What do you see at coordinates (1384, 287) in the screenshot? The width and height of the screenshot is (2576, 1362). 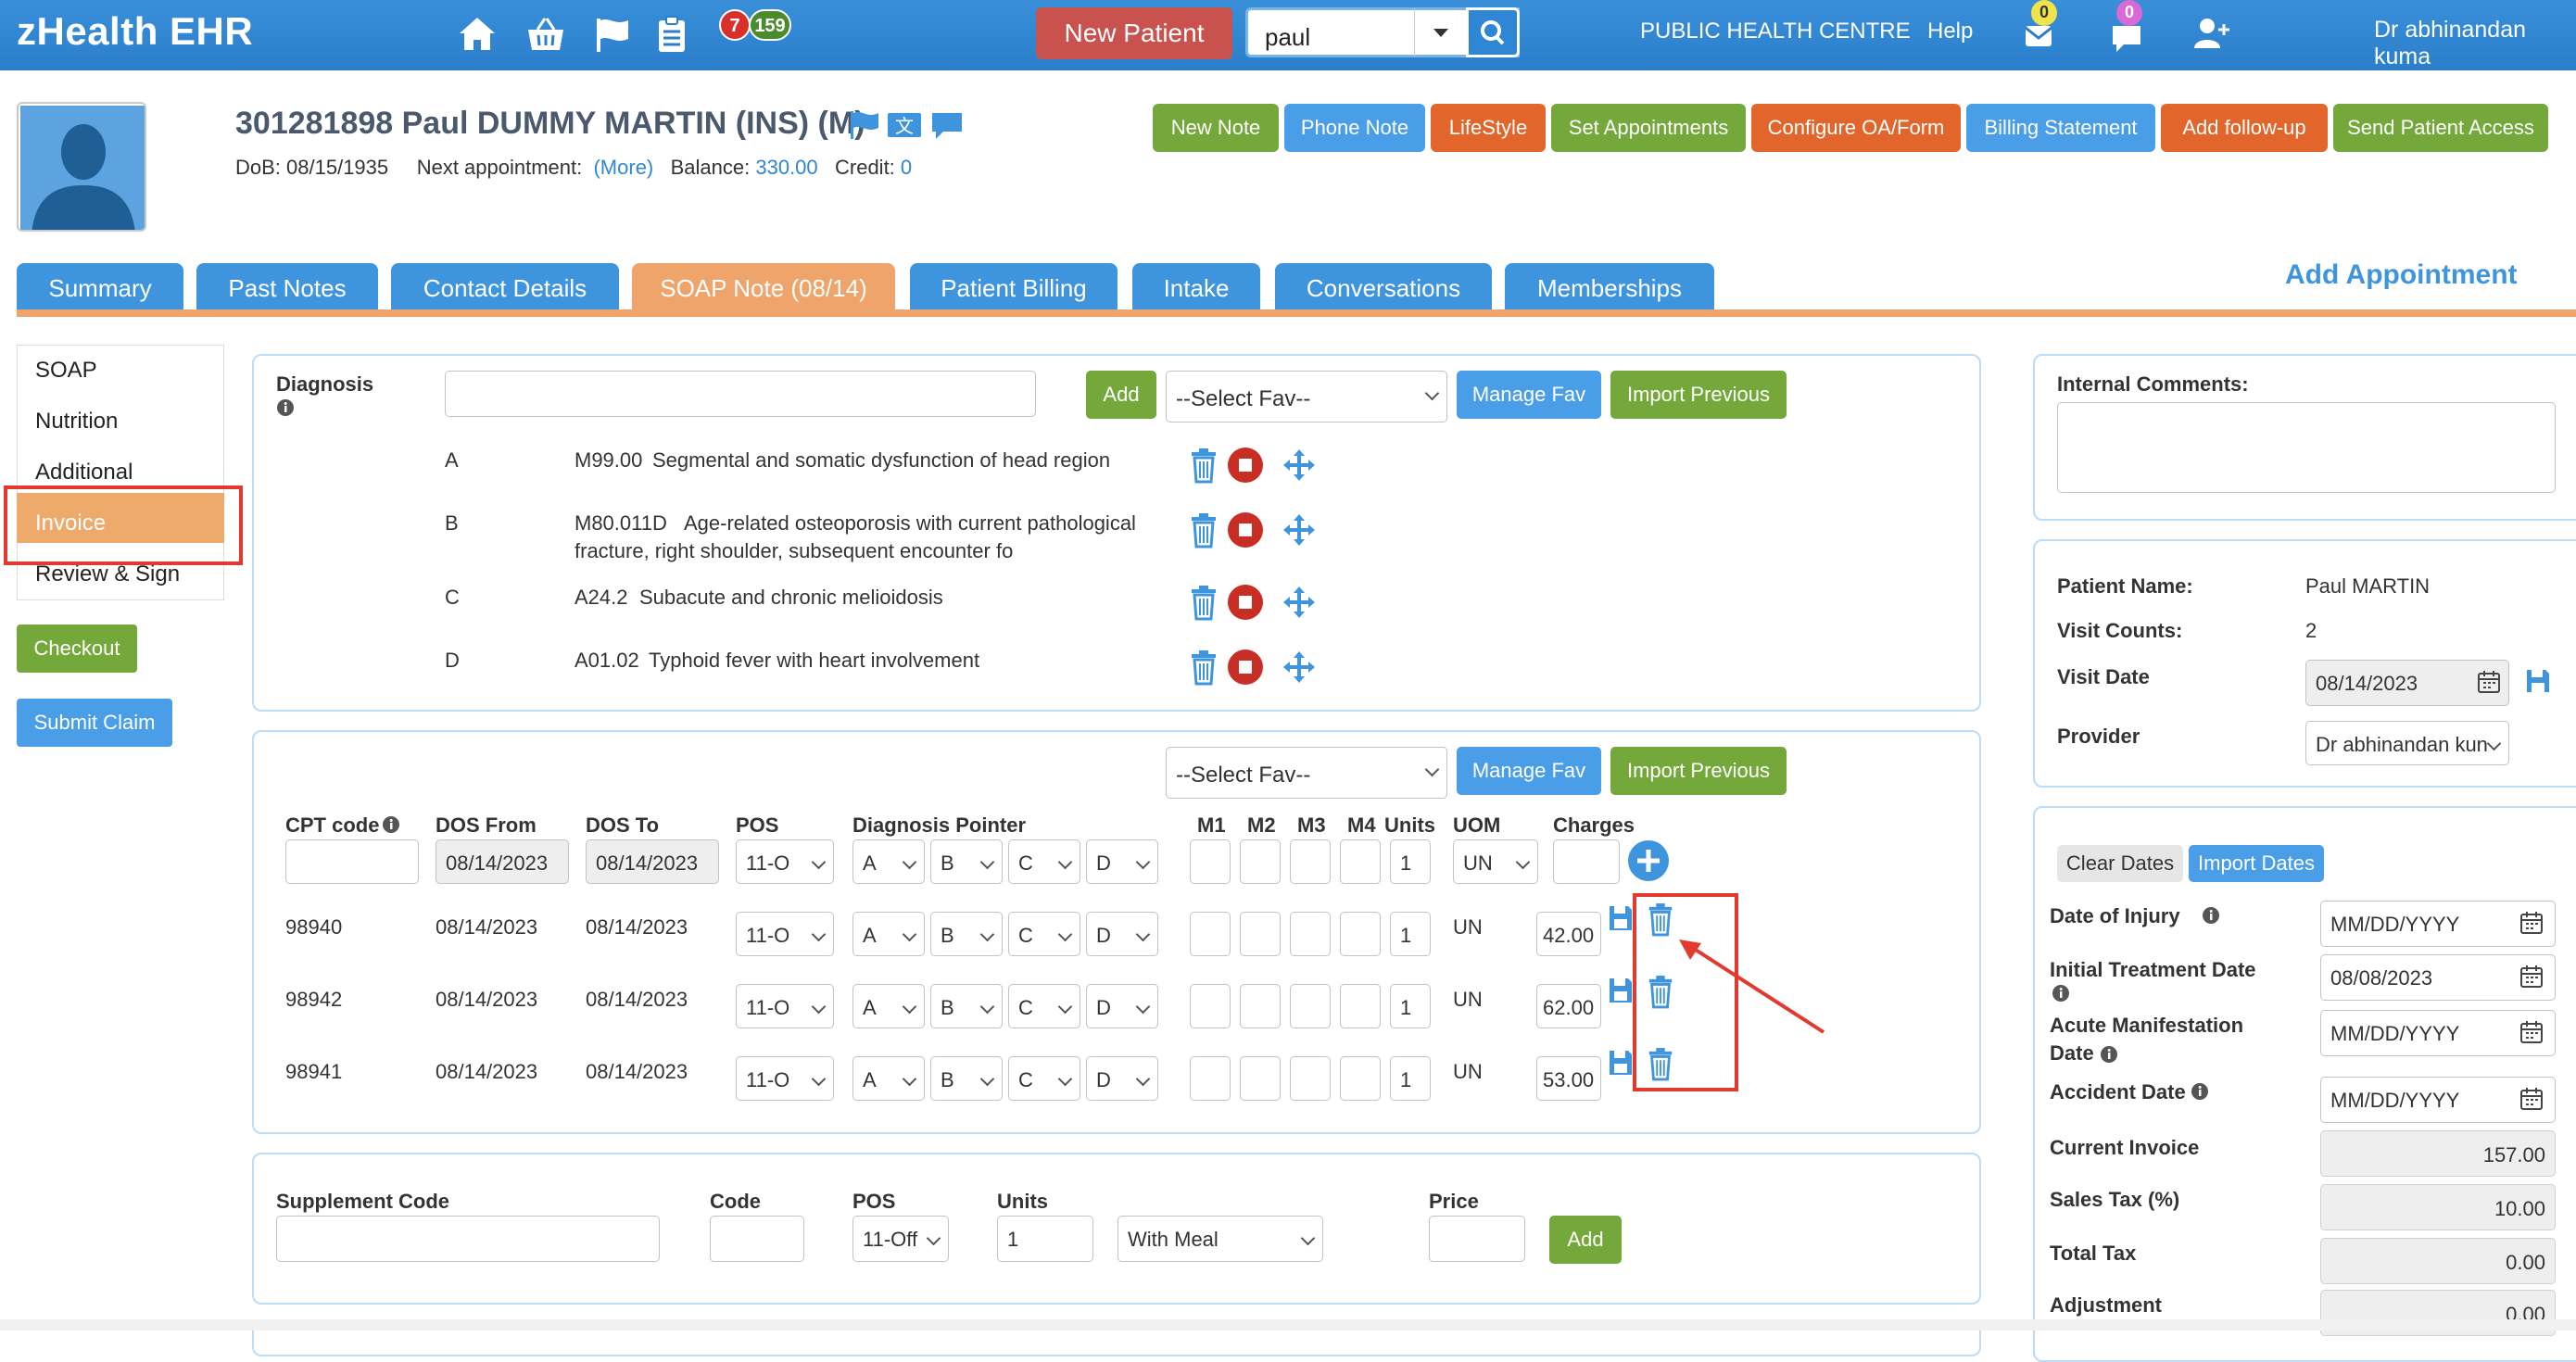 I see `tab-conversations: Conversations` at bounding box center [1384, 287].